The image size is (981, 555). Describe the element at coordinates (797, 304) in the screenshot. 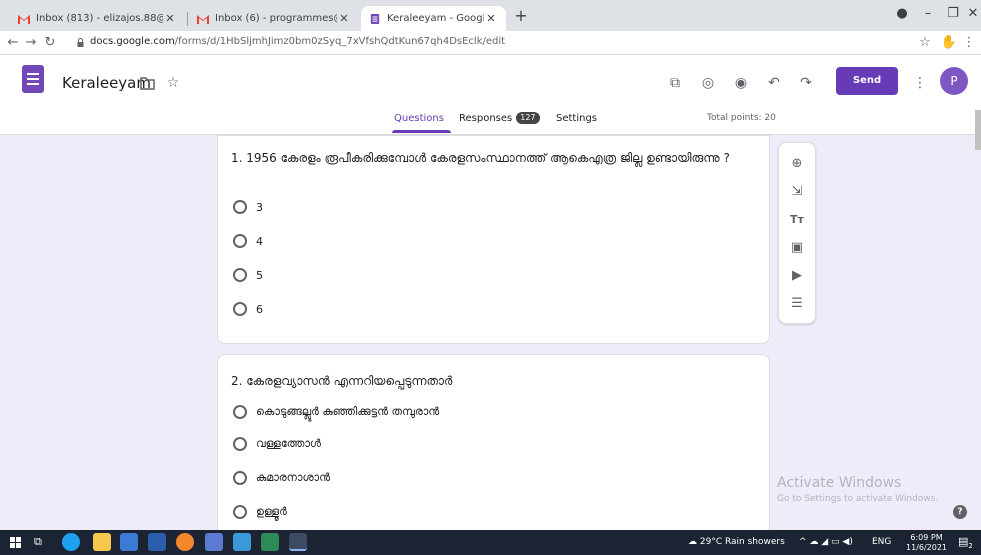

I see `add-section-icon: ☰` at that location.